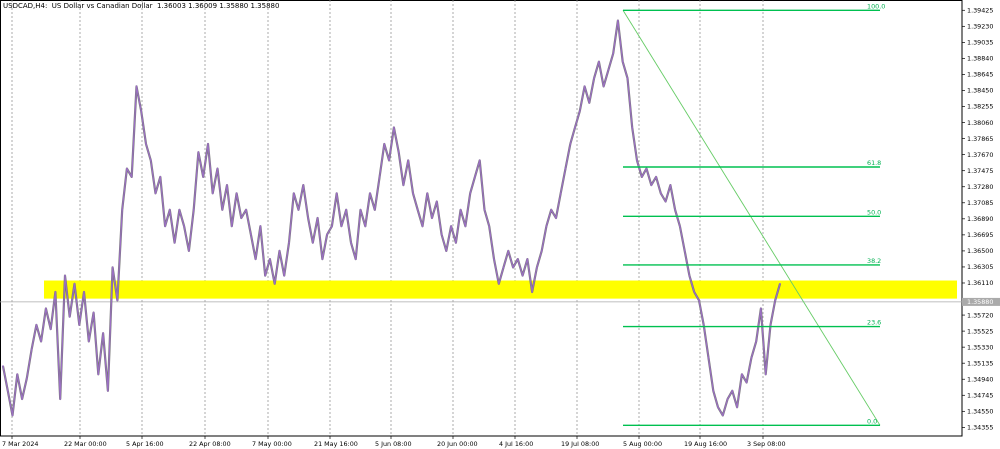 Image resolution: width=1000 pixels, height=449 pixels. Describe the element at coordinates (980, 91) in the screenshot. I see `y-tick-label: 1.38450` at that location.